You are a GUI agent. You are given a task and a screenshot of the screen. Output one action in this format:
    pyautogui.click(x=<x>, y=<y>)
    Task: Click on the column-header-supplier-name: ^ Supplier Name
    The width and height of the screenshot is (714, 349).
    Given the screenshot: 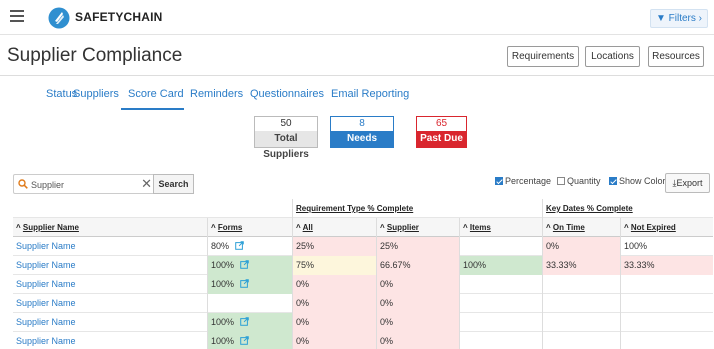 What is the action you would take?
    pyautogui.click(x=110, y=227)
    